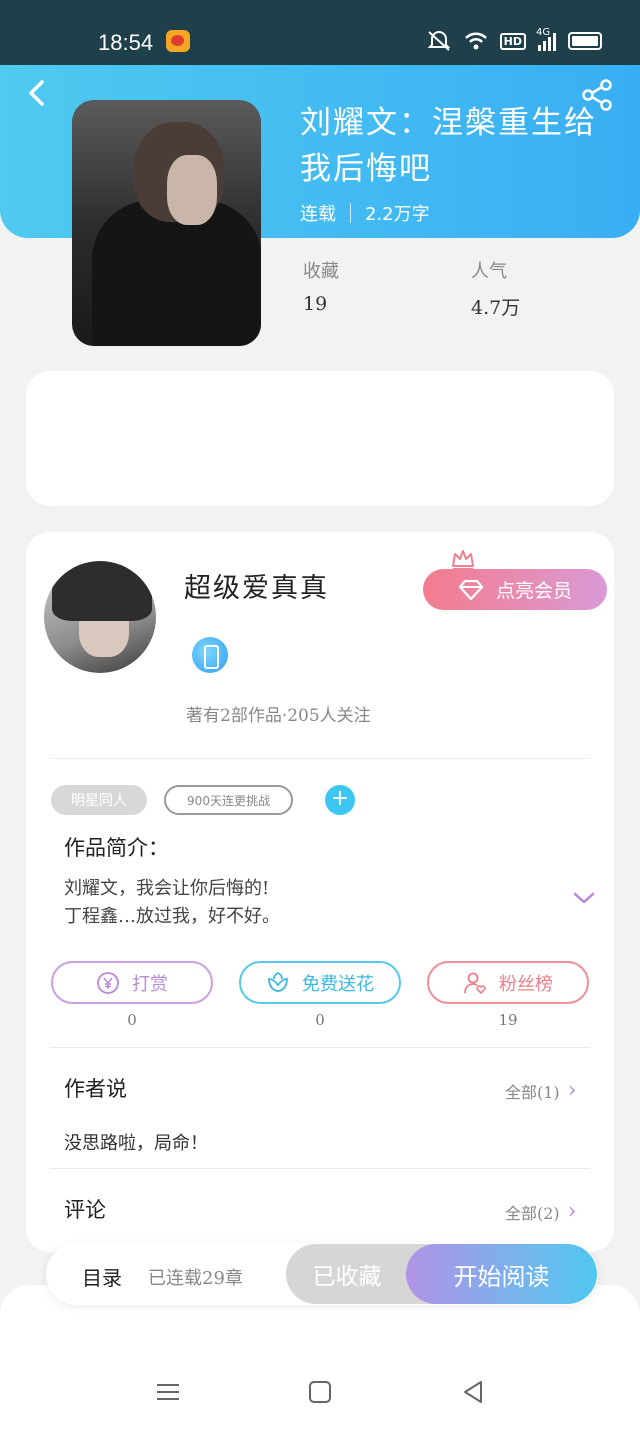  I want to click on home-square-icon, so click(320, 1392).